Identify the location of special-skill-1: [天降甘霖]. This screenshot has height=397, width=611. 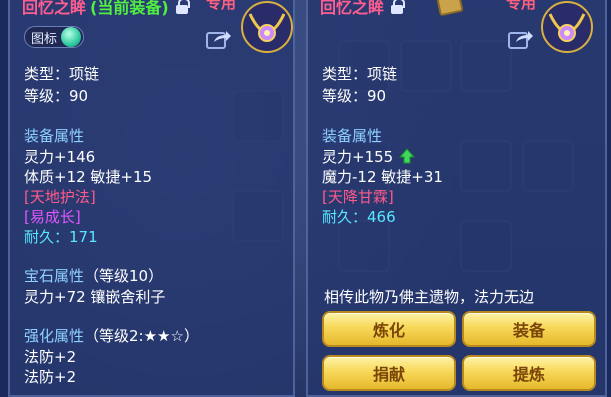
(358, 197).